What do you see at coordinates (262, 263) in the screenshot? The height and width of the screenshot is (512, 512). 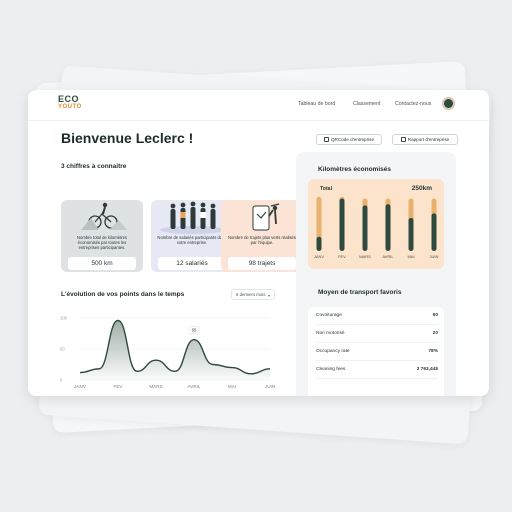 I see `stat-card-trips-value: 98 trajets` at bounding box center [262, 263].